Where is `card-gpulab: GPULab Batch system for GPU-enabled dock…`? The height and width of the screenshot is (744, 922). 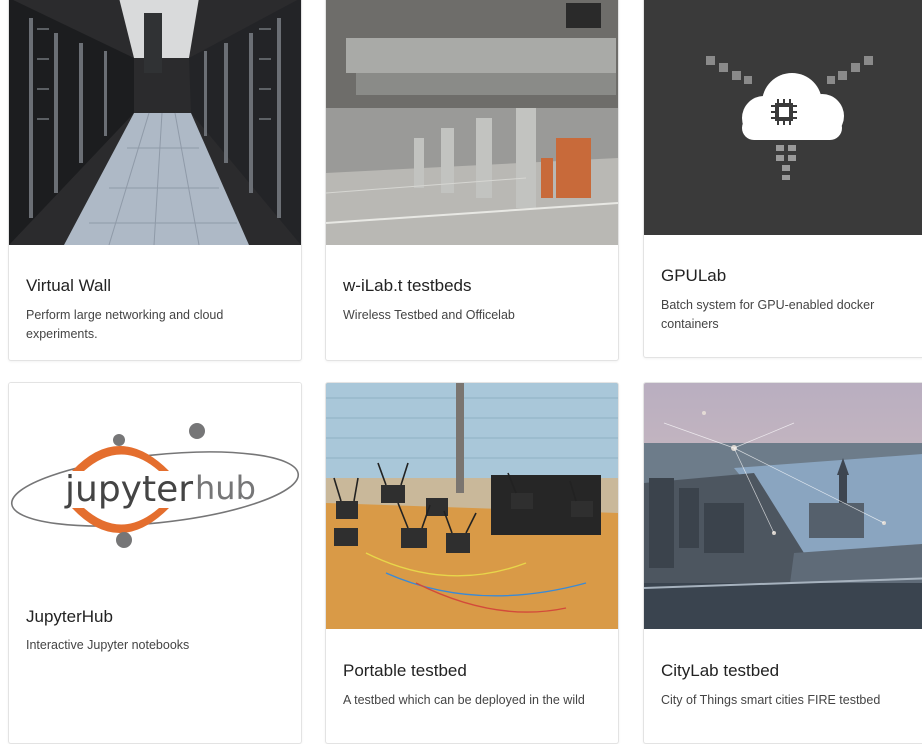
card-gpulab: GPULab Batch system for GPU-enabled dock… is located at coordinates (782, 179).